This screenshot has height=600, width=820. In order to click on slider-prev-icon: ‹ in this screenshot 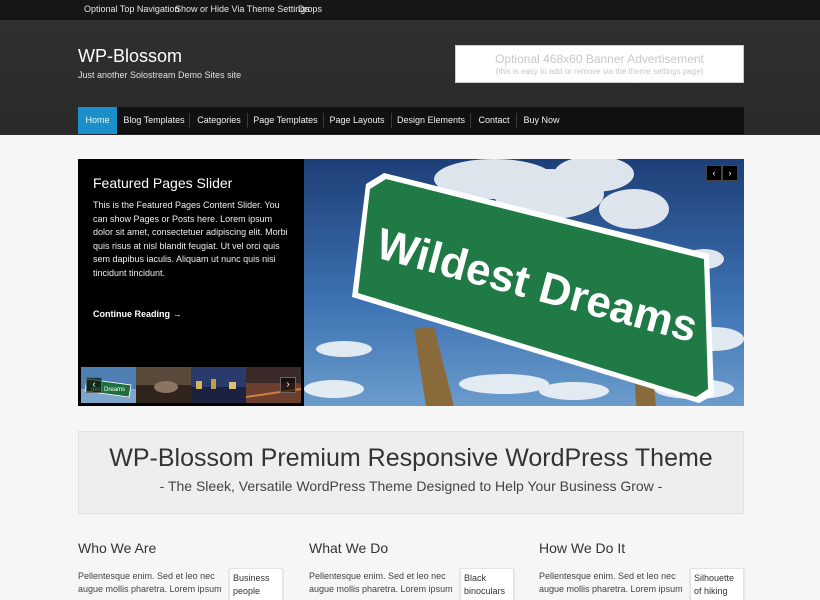, I will do `click(714, 173)`.